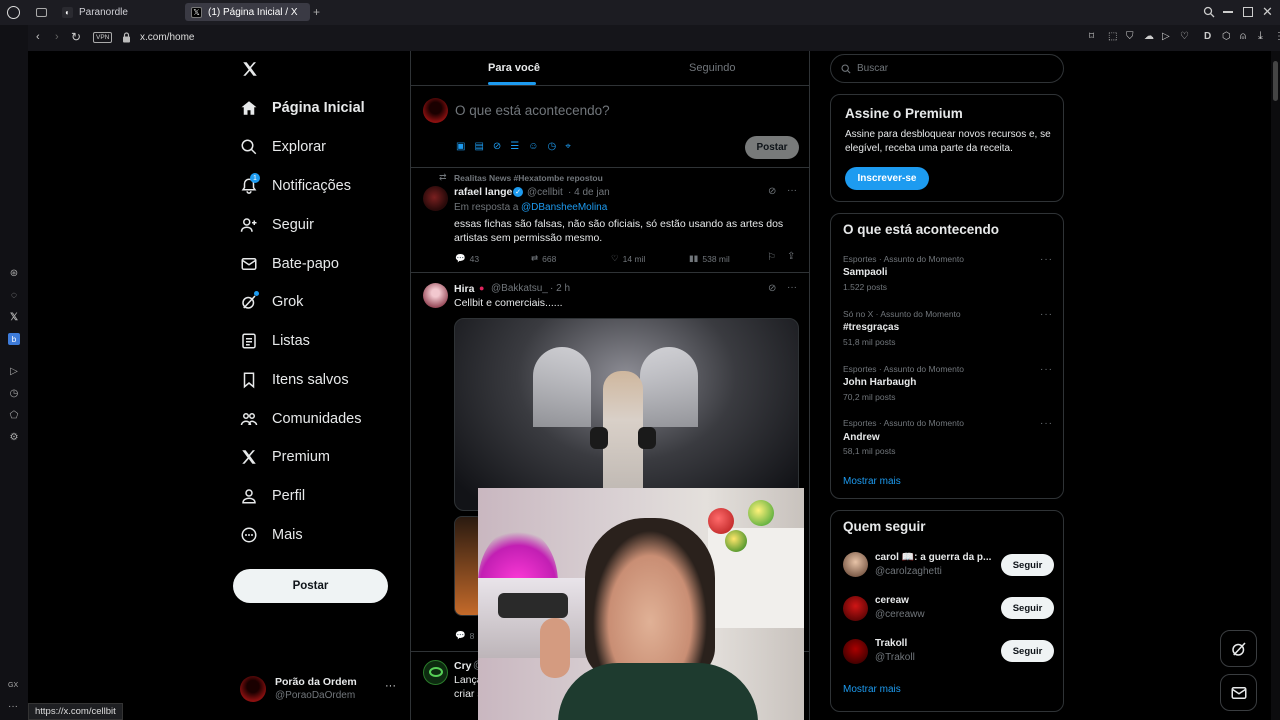  What do you see at coordinates (250, 69) in the screenshot?
I see `x-logo-icon` at bounding box center [250, 69].